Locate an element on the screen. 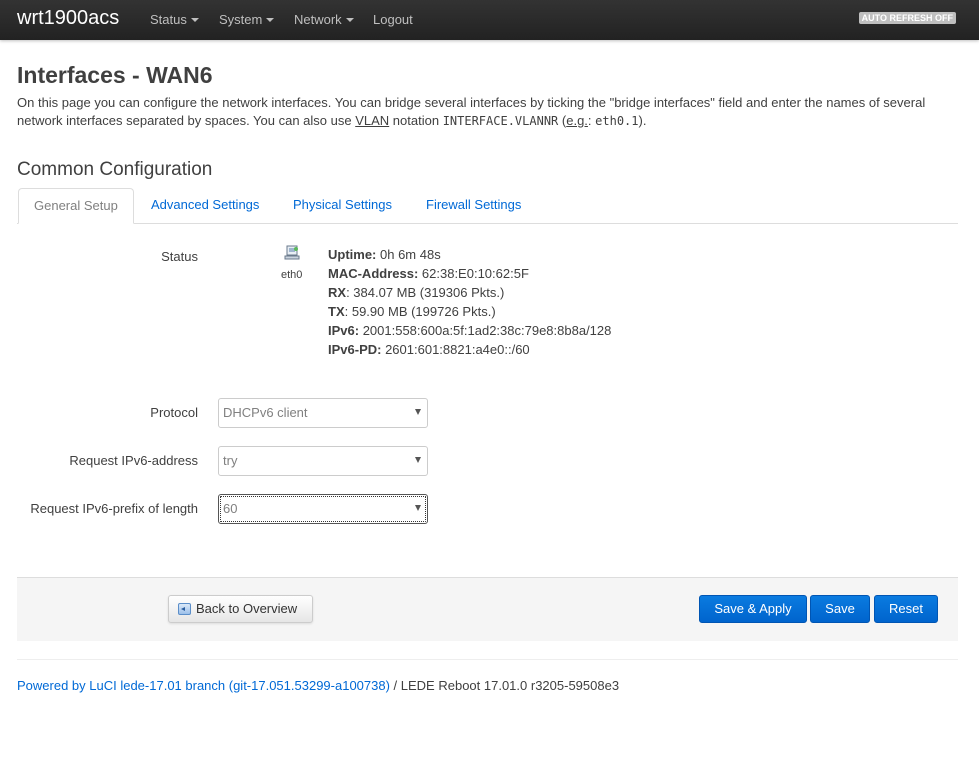 This screenshot has height=765, width=979. tab-general-setup: General Setup is located at coordinates (76, 206).